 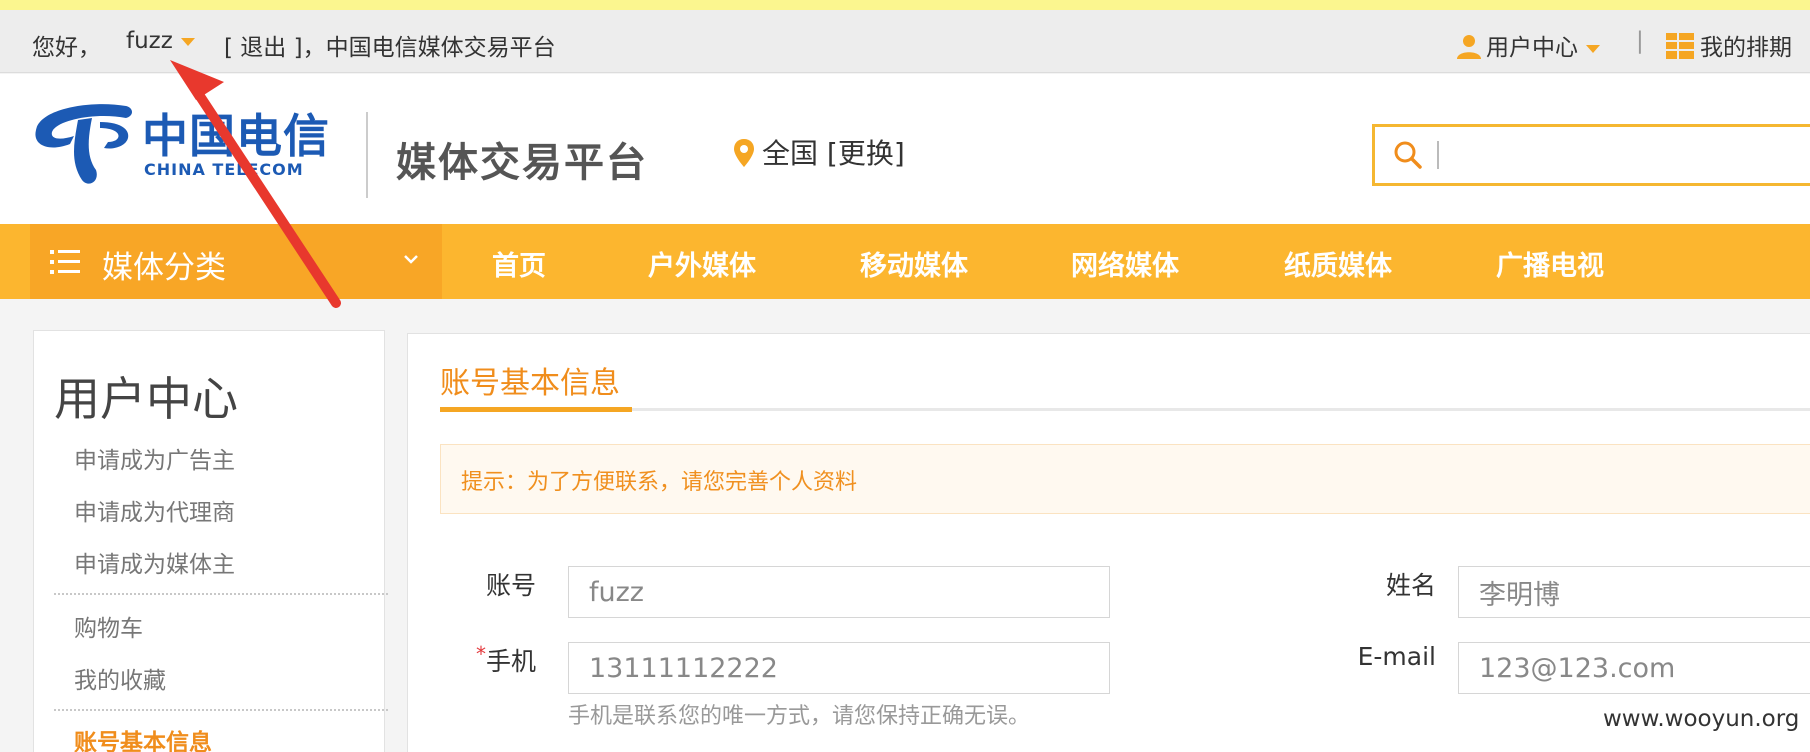 I want to click on notice-banner: 提示：为了方便联系，请您完善个人资料, so click(x=1125, y=479).